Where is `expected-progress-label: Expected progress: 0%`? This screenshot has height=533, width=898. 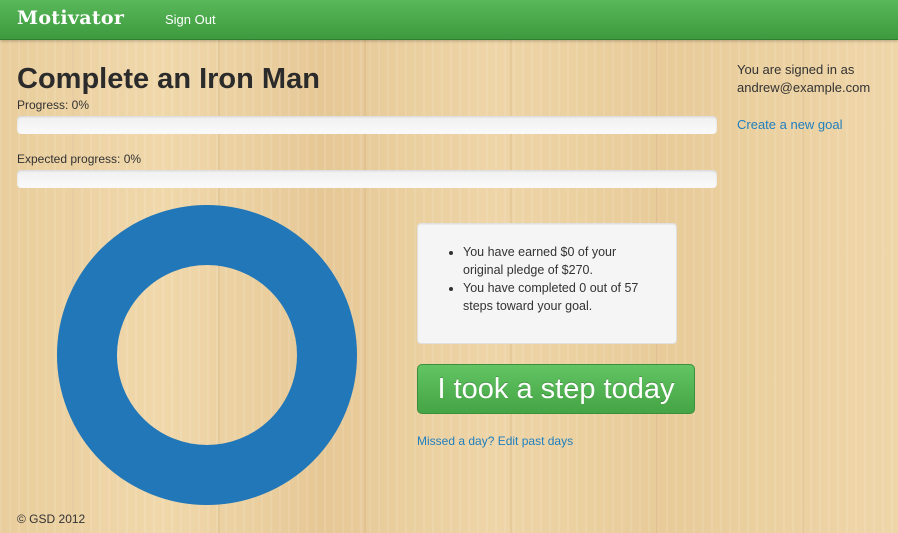 expected-progress-label: Expected progress: 0% is located at coordinates (79, 159).